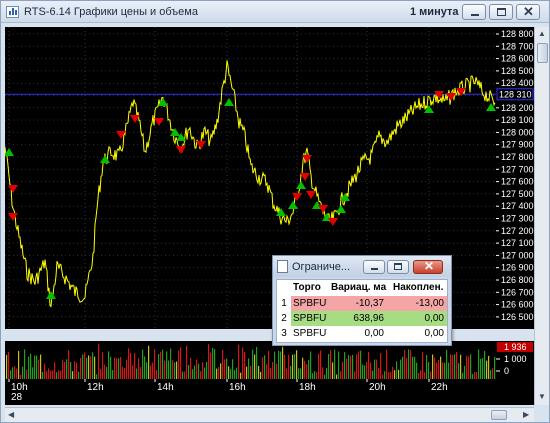 The width and height of the screenshot is (550, 423). Describe the element at coordinates (362, 333) in the screenshot. I see `table-row: 3 SPBFUT0 0,00 0,00` at that location.